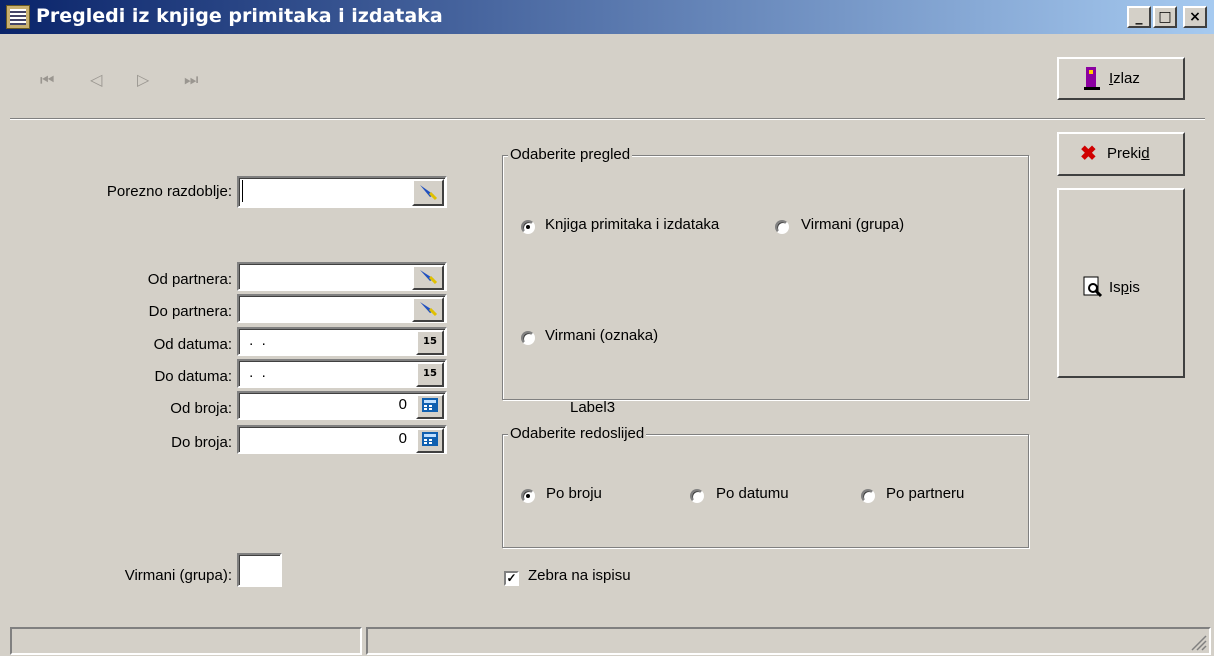 Image resolution: width=1214 pixels, height=656 pixels. I want to click on do-partnera-label: Do partnera:, so click(190, 311).